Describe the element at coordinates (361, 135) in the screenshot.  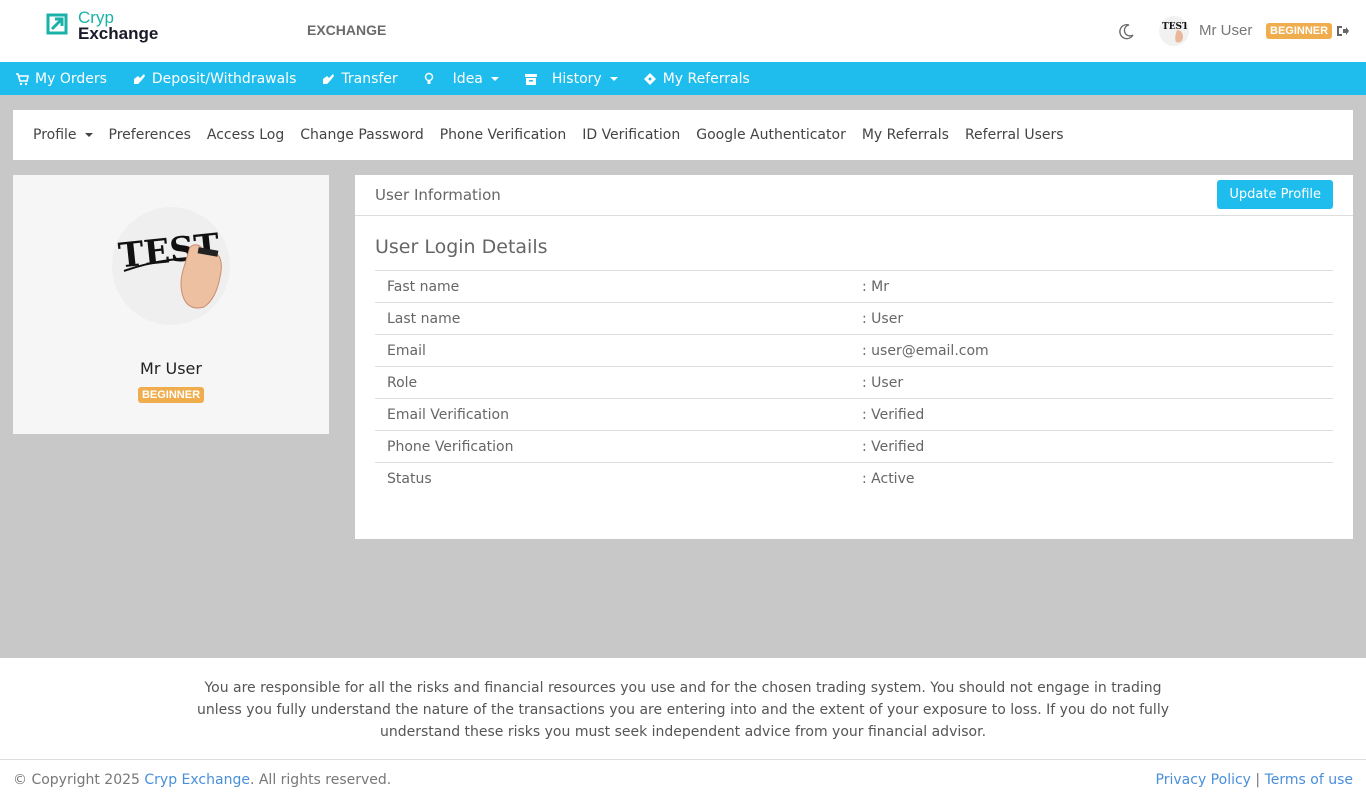
I see `subnav-change-password: Change Password` at that location.